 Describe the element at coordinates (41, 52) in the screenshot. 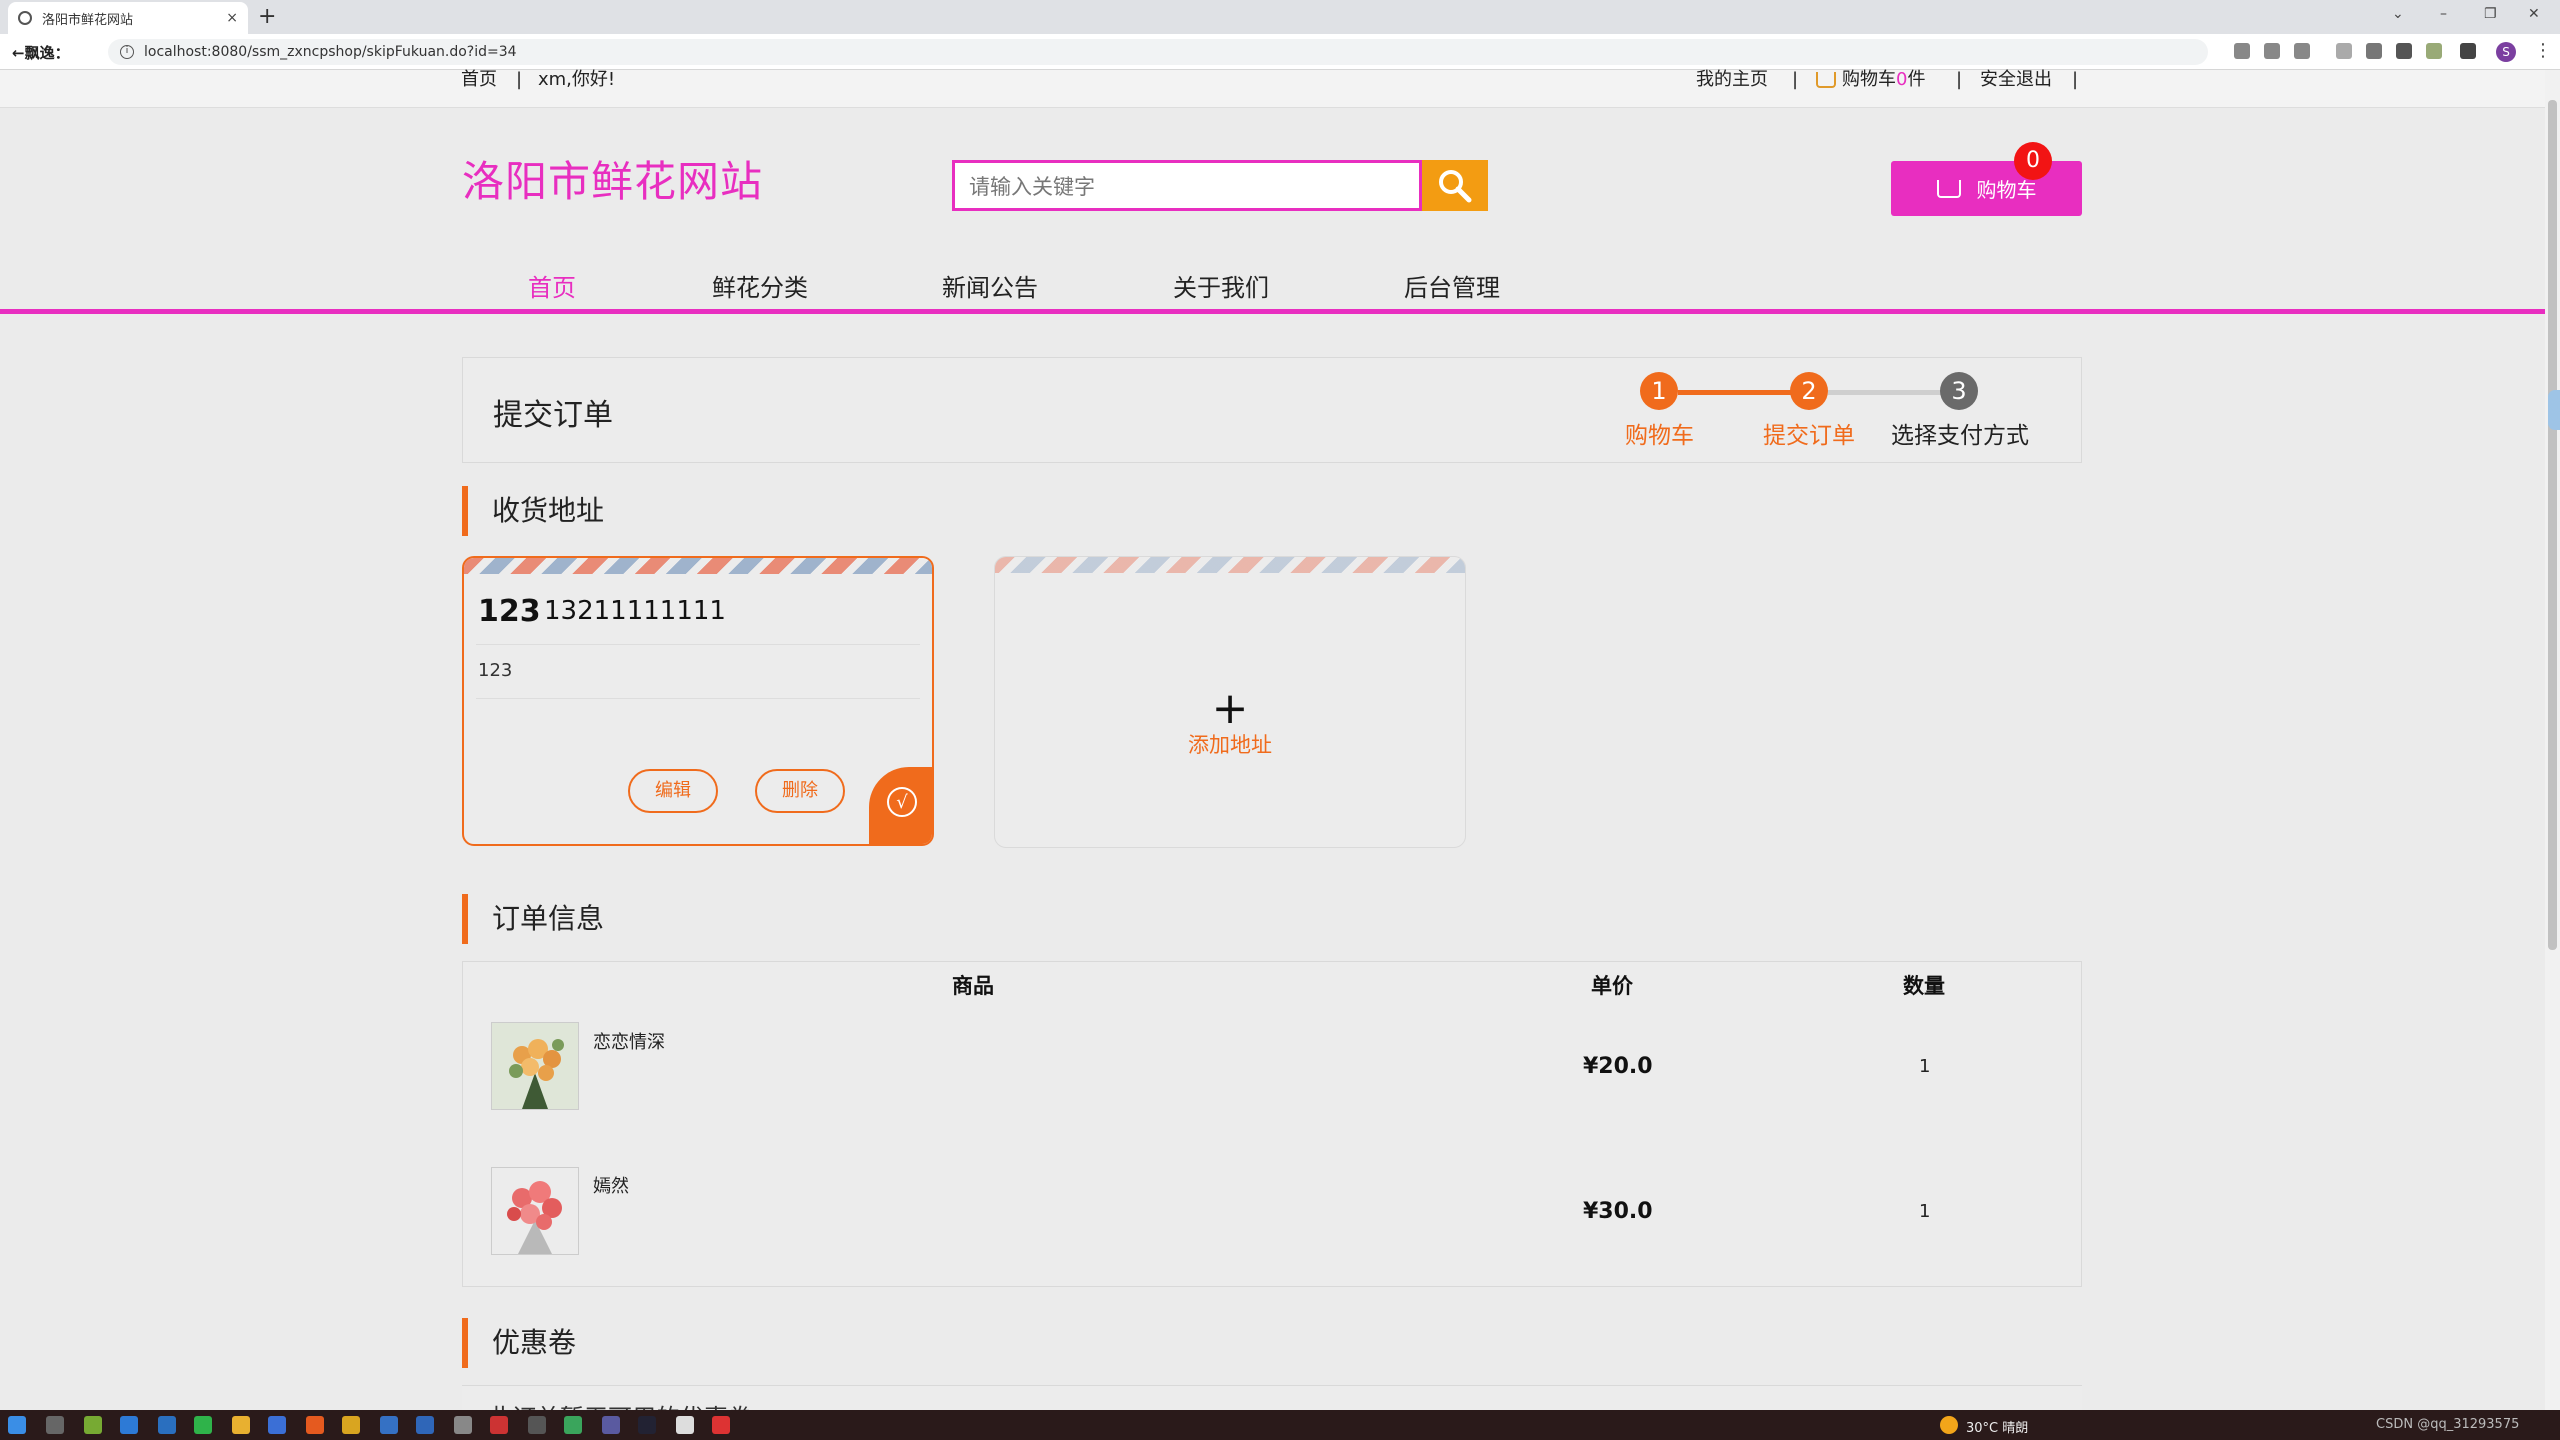

I see `back-button: ←飘逸：` at that location.